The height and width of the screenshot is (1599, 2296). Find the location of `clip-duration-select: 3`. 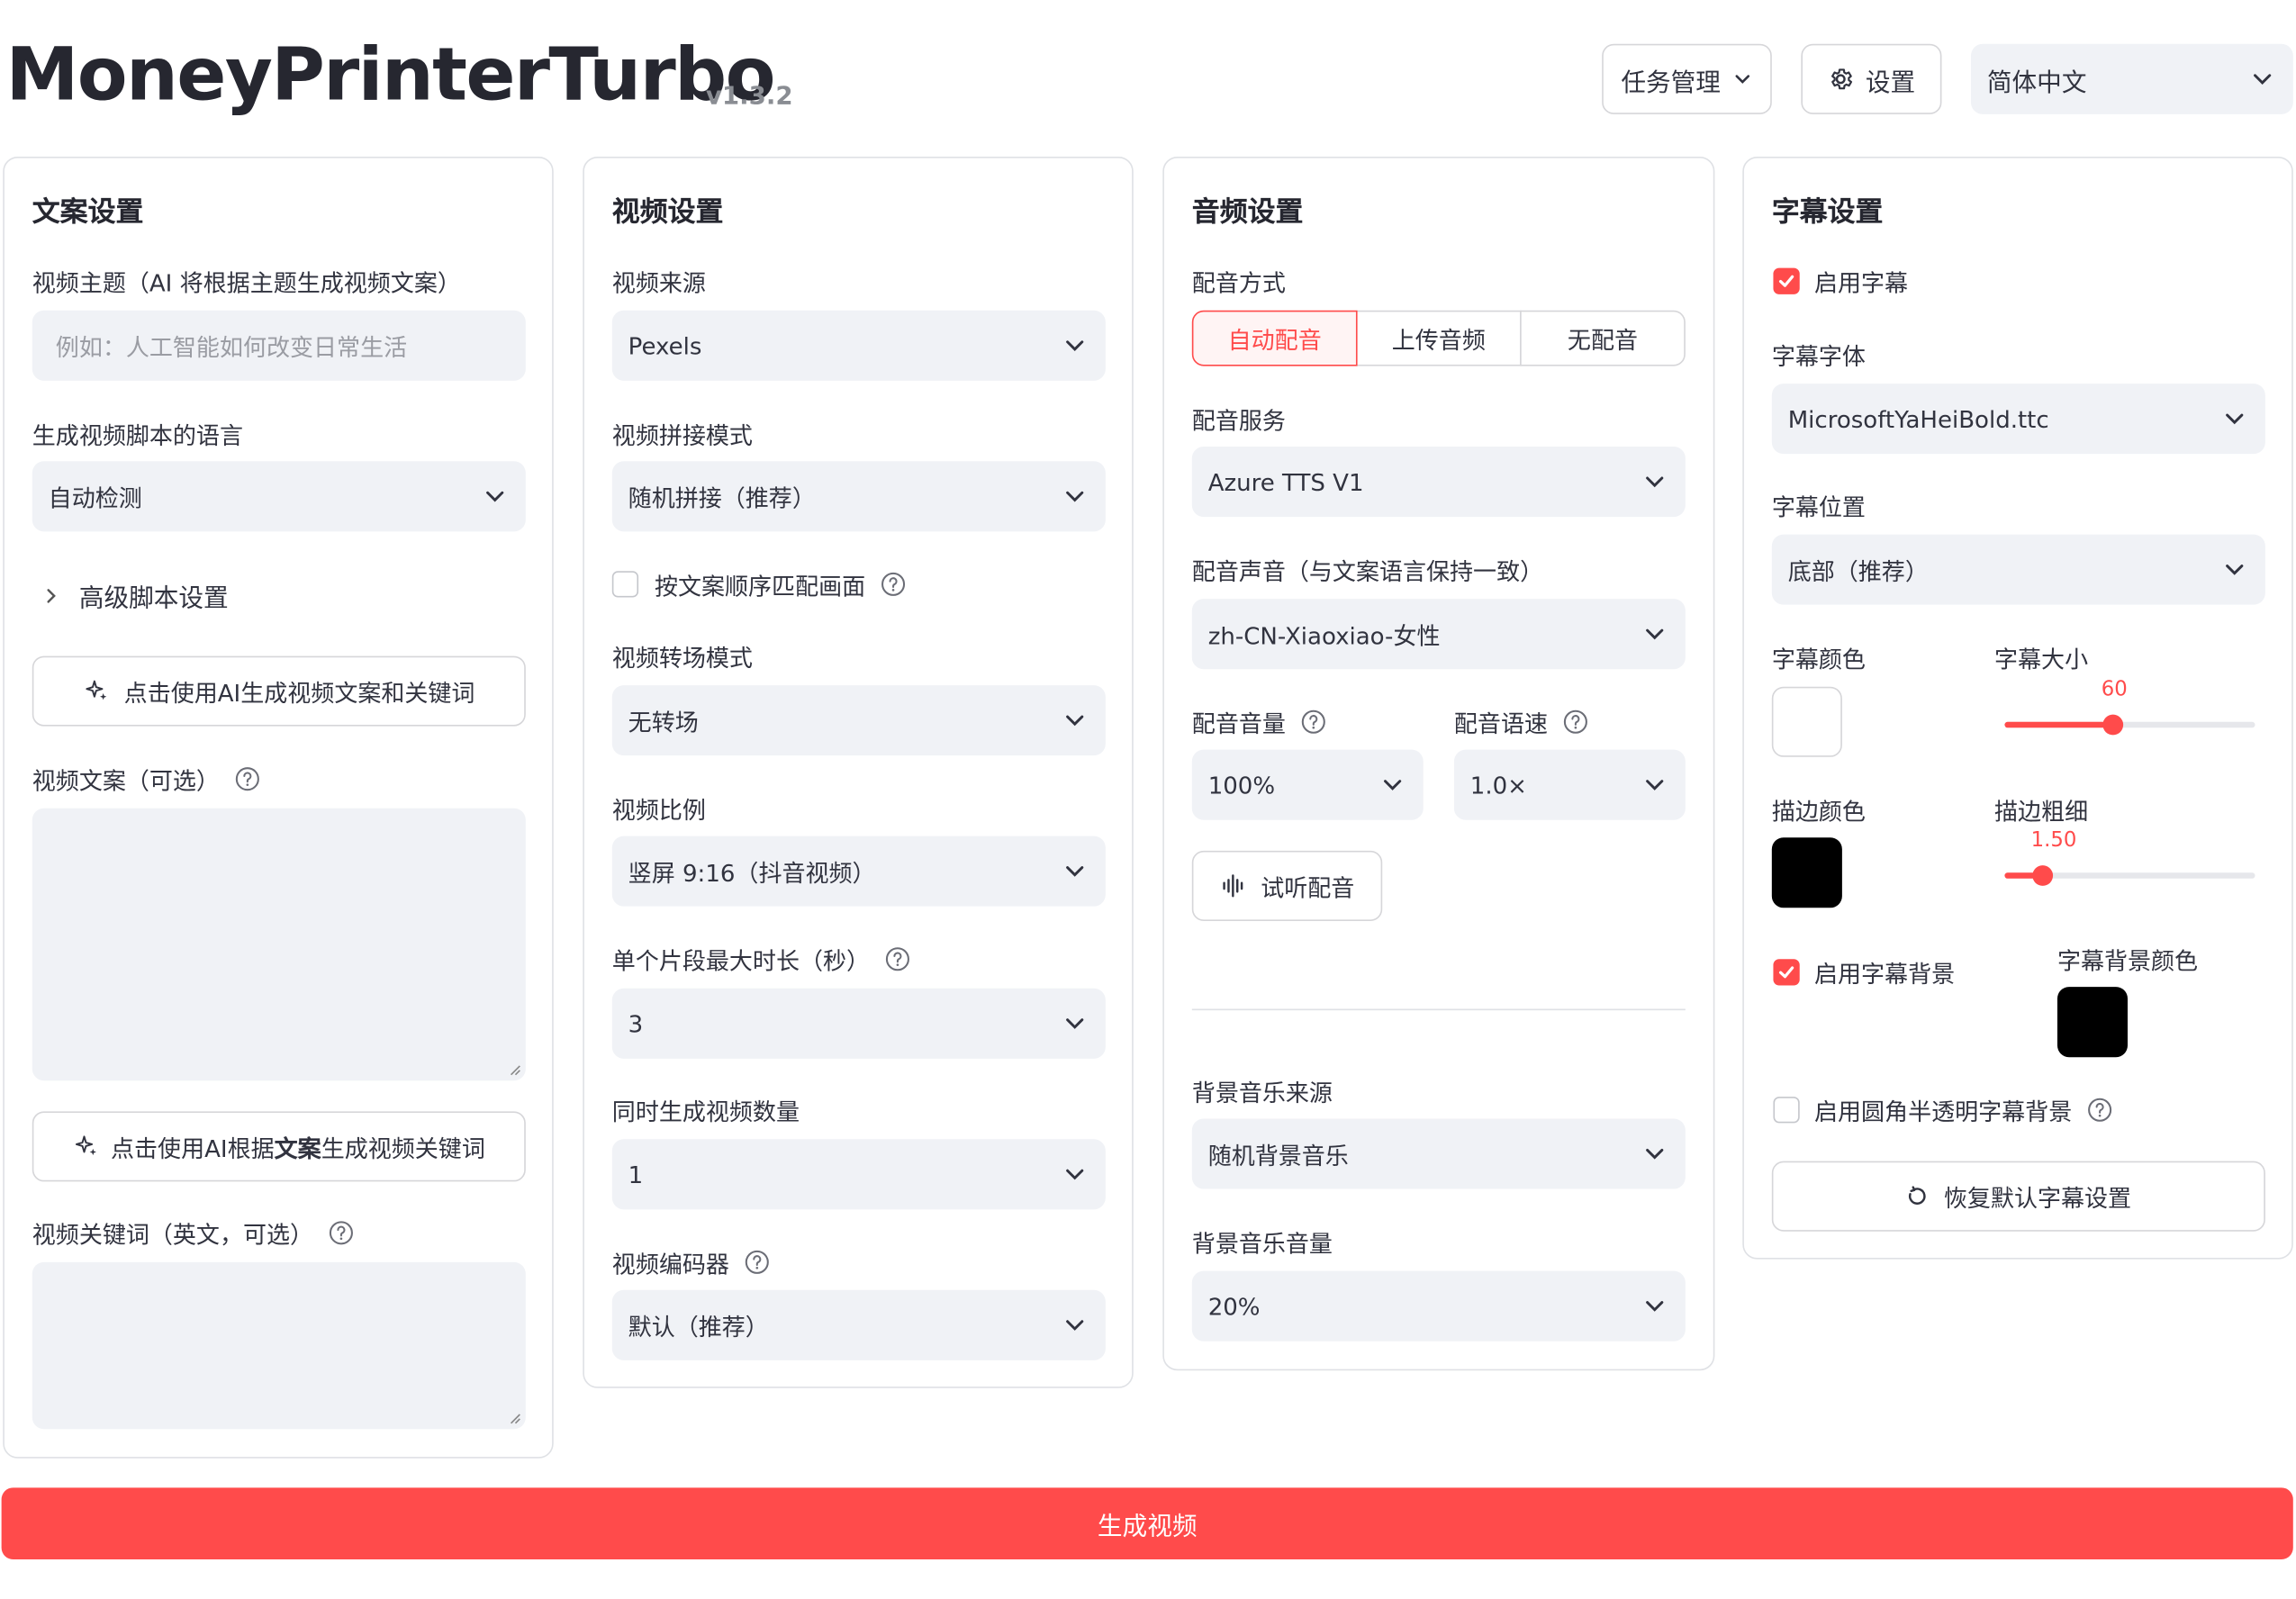

clip-duration-select: 3 is located at coordinates (858, 1024).